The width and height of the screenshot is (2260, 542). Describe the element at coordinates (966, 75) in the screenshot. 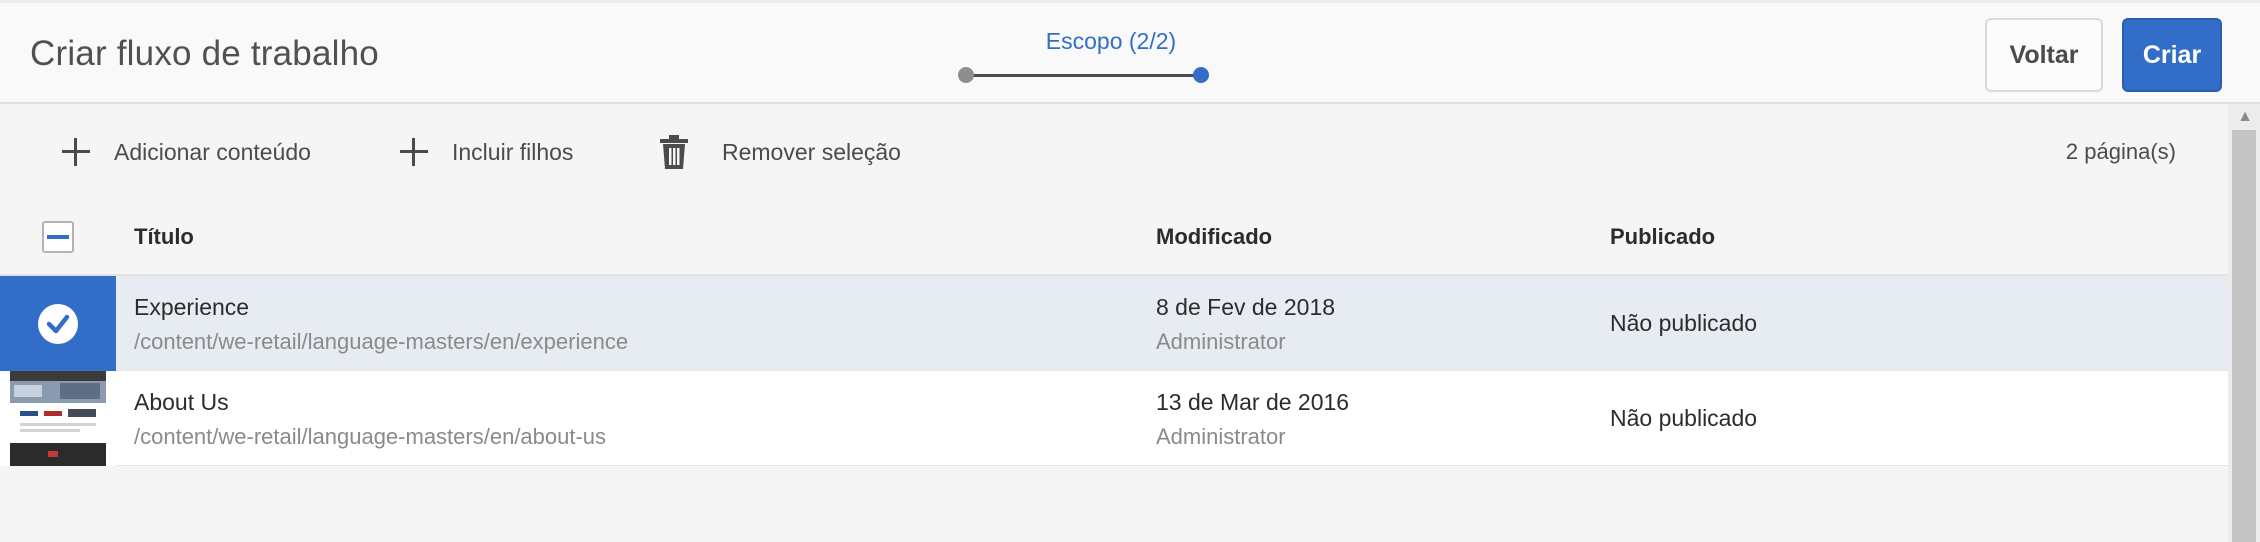

I see `wizard-step-1-dot` at that location.